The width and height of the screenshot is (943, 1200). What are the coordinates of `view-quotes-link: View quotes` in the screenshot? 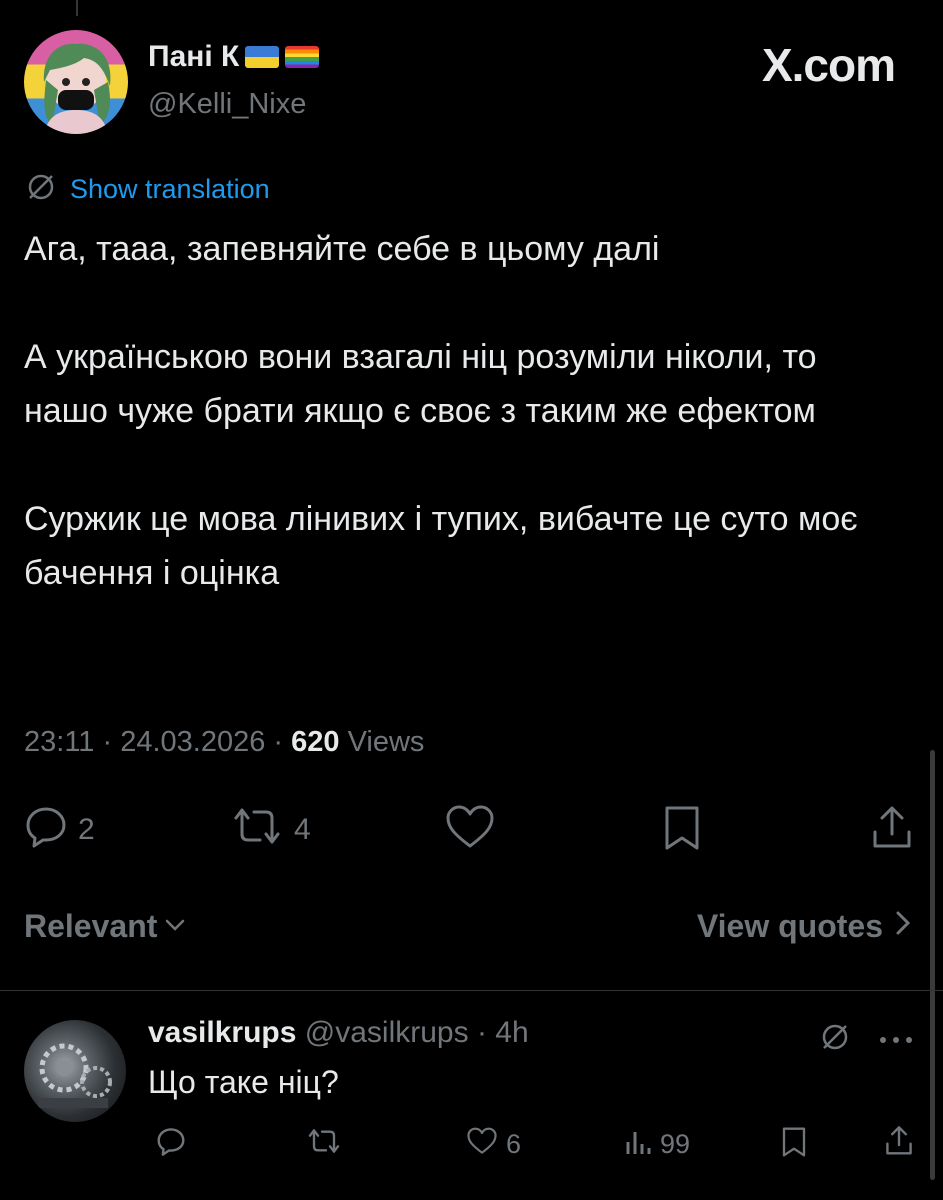 It's located at (805, 926).